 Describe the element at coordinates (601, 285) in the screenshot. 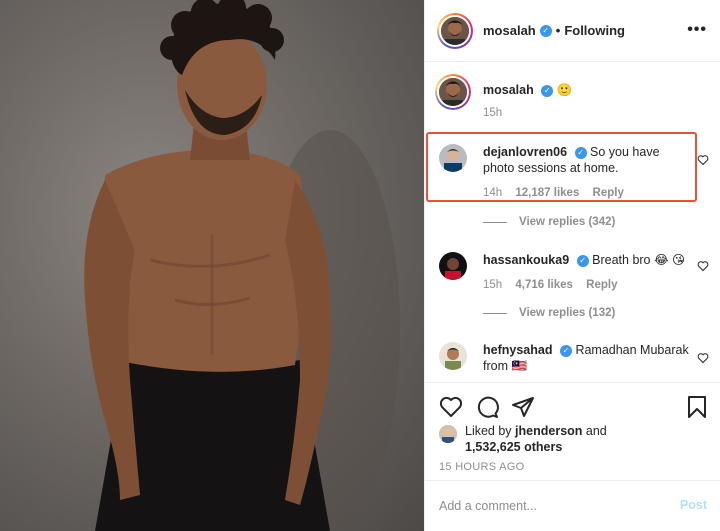

I see `reply-button: Reply` at that location.